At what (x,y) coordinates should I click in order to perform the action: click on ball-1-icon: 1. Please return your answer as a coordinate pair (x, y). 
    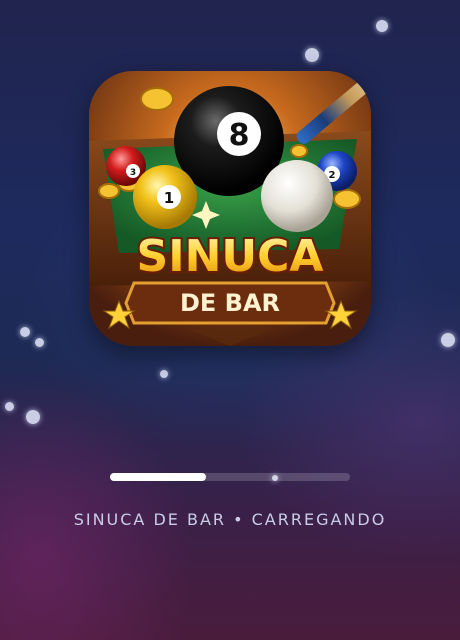
    Looking at the image, I should click on (165, 197).